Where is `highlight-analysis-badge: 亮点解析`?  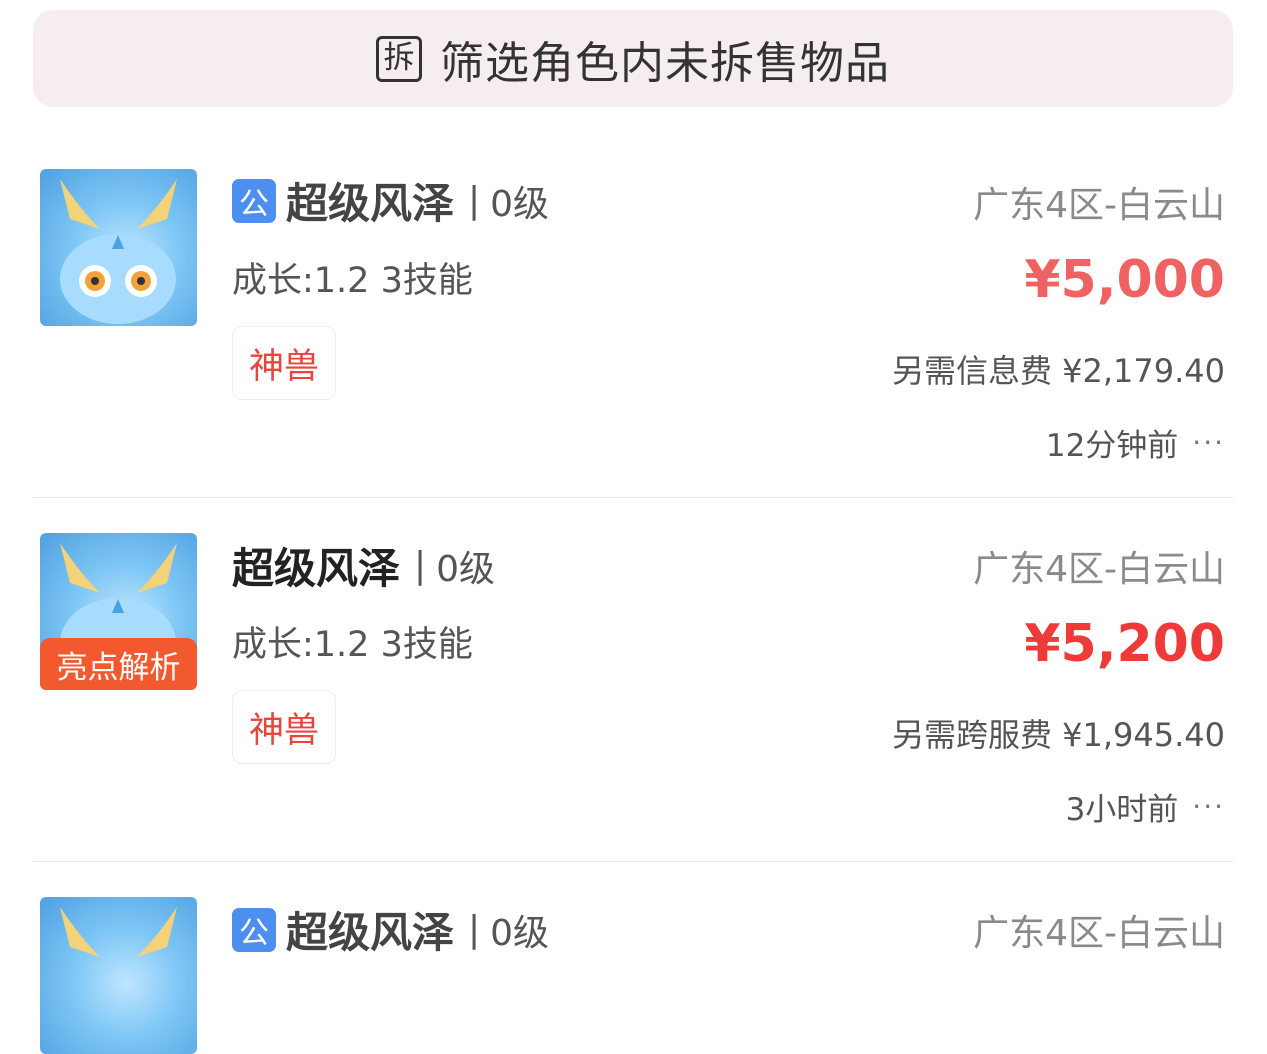 highlight-analysis-badge: 亮点解析 is located at coordinates (118, 664).